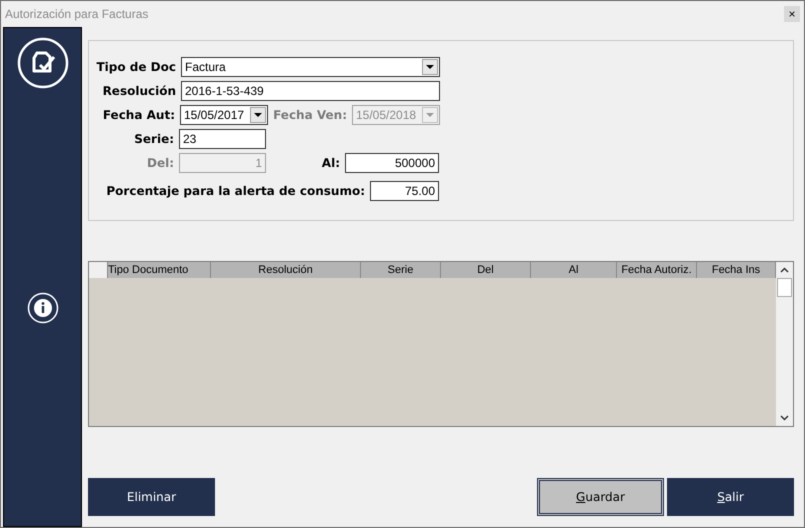 The width and height of the screenshot is (805, 528). I want to click on action-button: Guardar, so click(600, 497).